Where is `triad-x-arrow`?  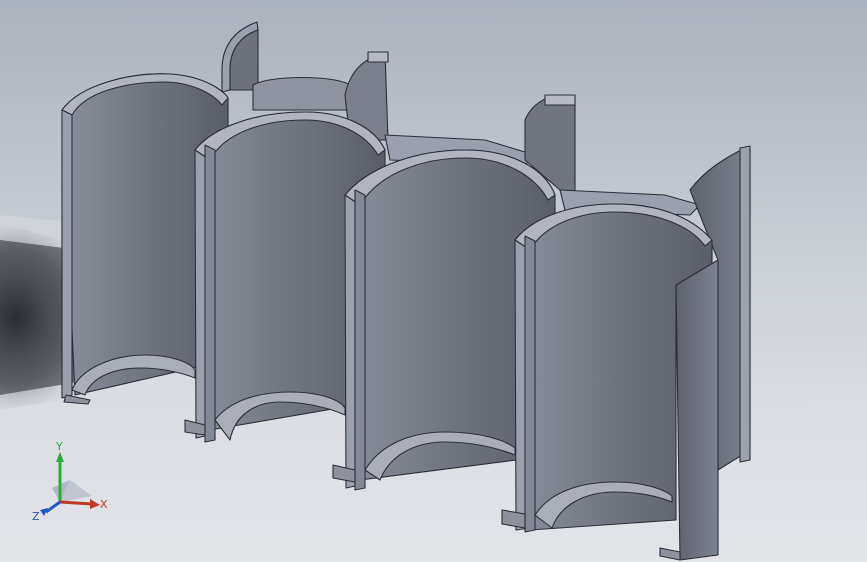
triad-x-arrow is located at coordinates (95, 504).